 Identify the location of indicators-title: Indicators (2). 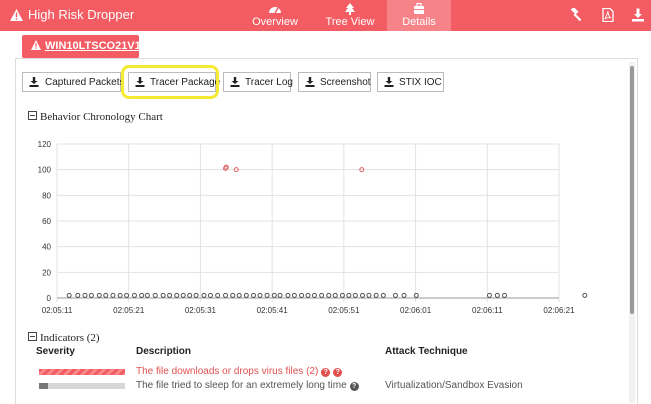
(70, 338).